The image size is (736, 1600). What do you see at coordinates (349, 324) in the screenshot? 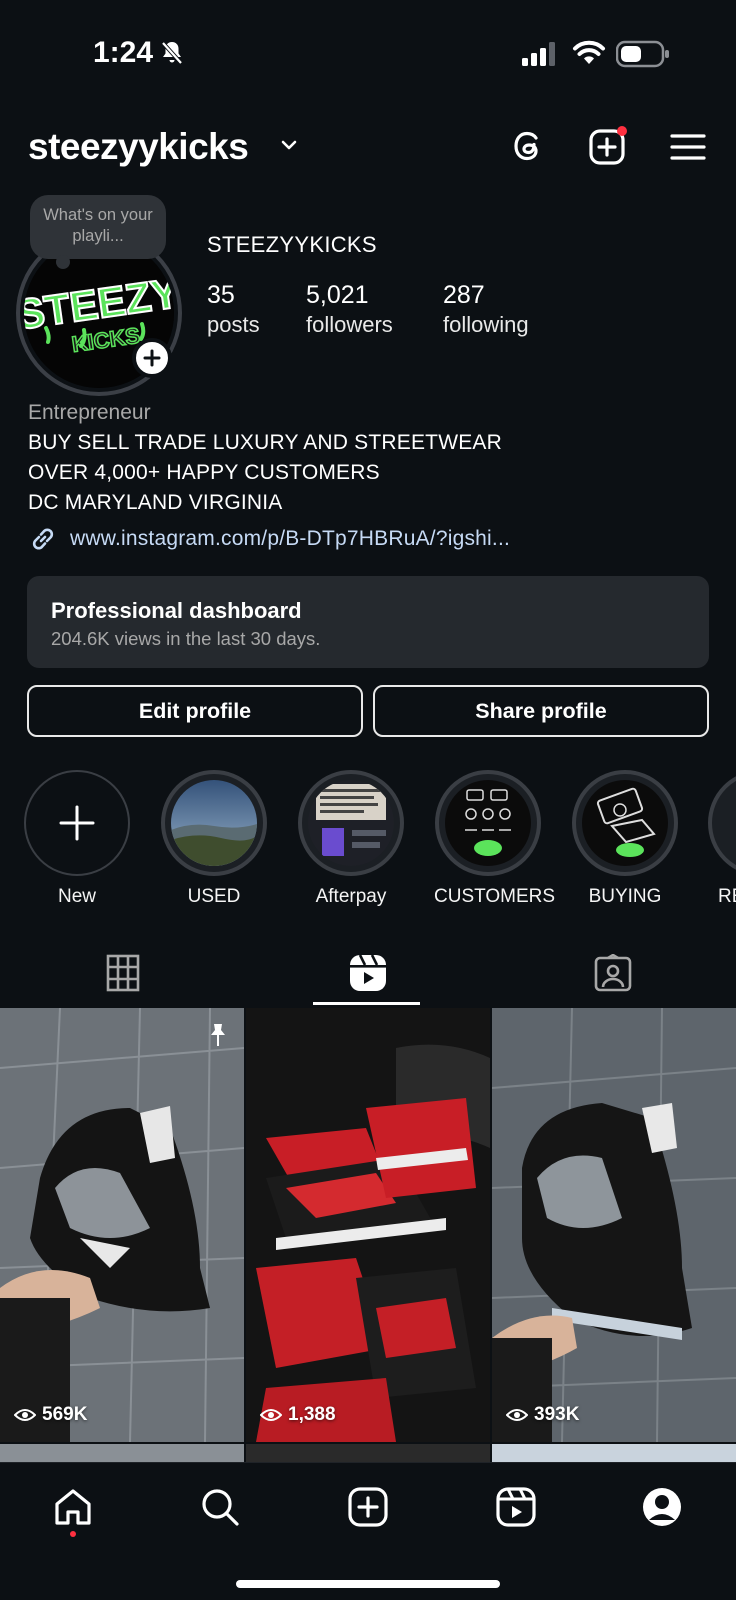
I see `stat-label: followers` at bounding box center [349, 324].